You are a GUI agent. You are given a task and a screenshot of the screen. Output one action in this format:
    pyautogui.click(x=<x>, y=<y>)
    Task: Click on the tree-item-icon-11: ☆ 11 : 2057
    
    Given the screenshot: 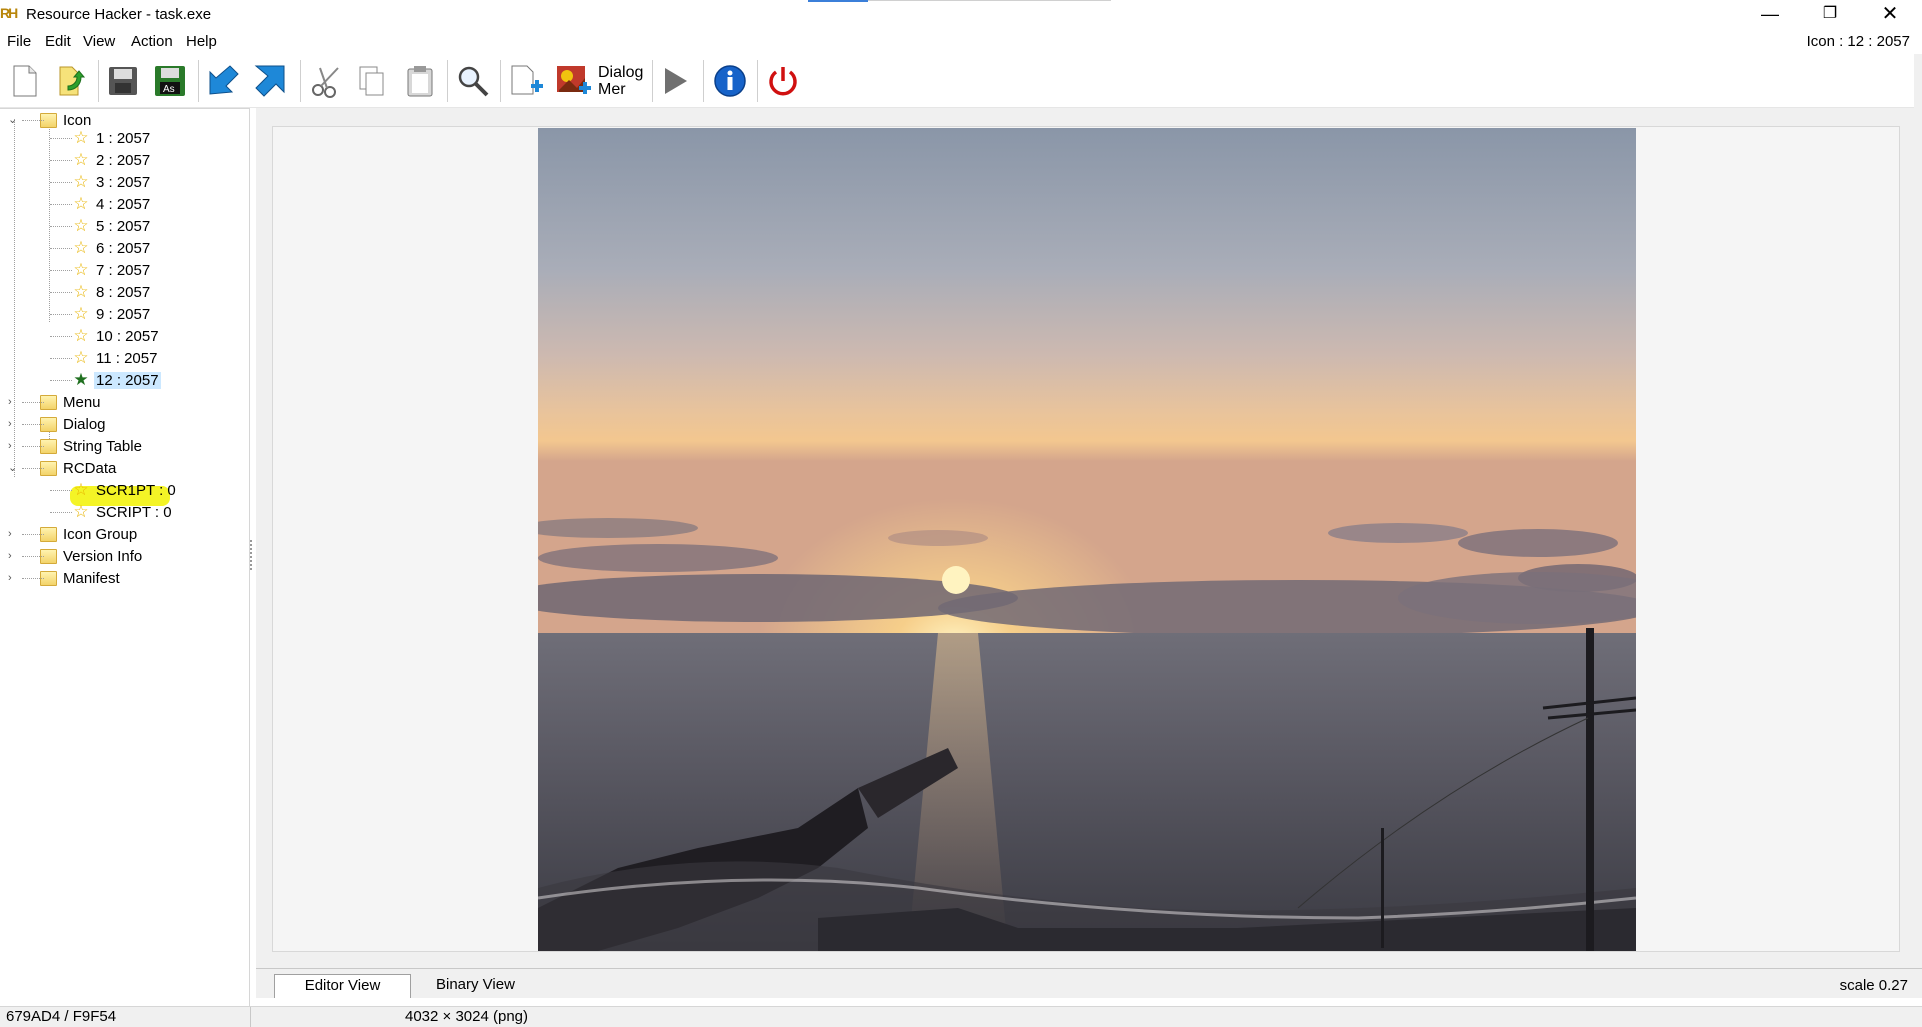 What is the action you would take?
    pyautogui.click(x=104, y=358)
    